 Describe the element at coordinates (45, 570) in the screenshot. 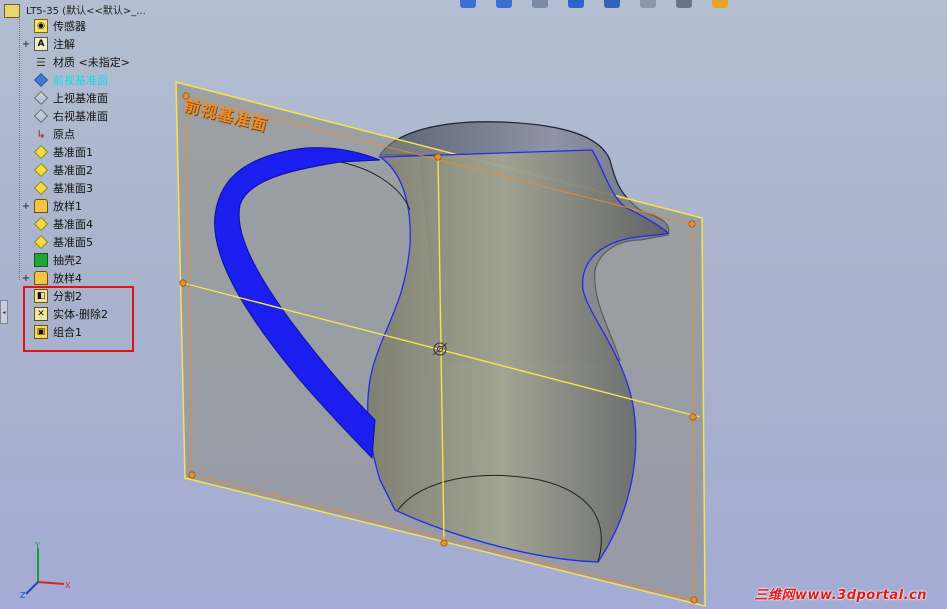

I see `axis-triad: Y X Z` at that location.